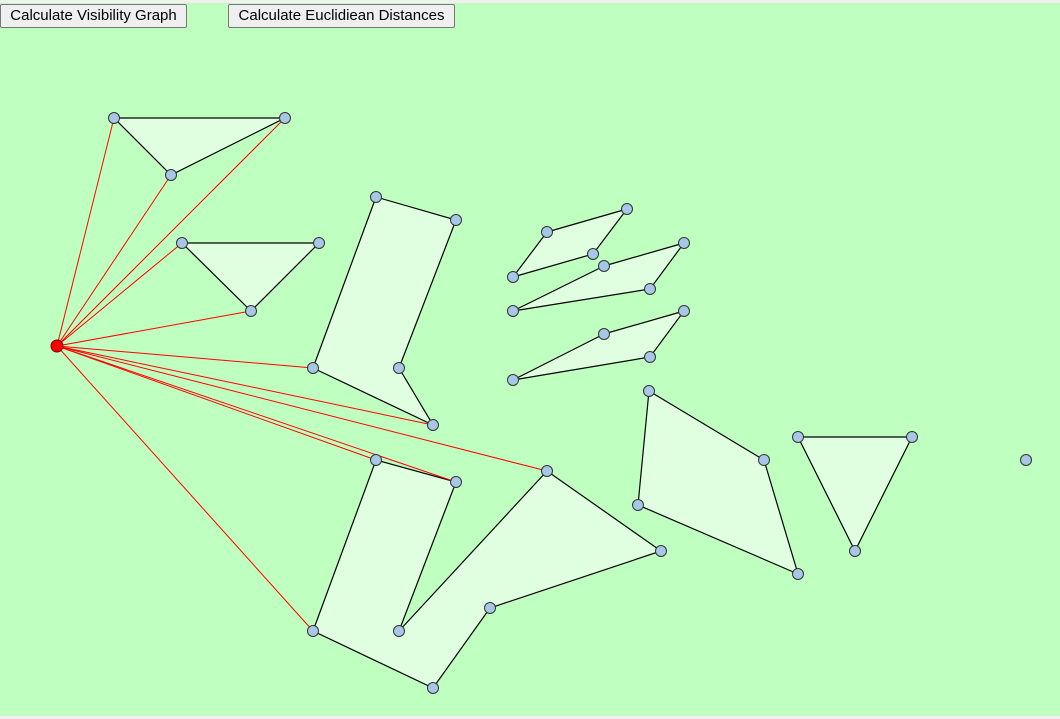  What do you see at coordinates (1026, 460) in the screenshot?
I see `target-point` at bounding box center [1026, 460].